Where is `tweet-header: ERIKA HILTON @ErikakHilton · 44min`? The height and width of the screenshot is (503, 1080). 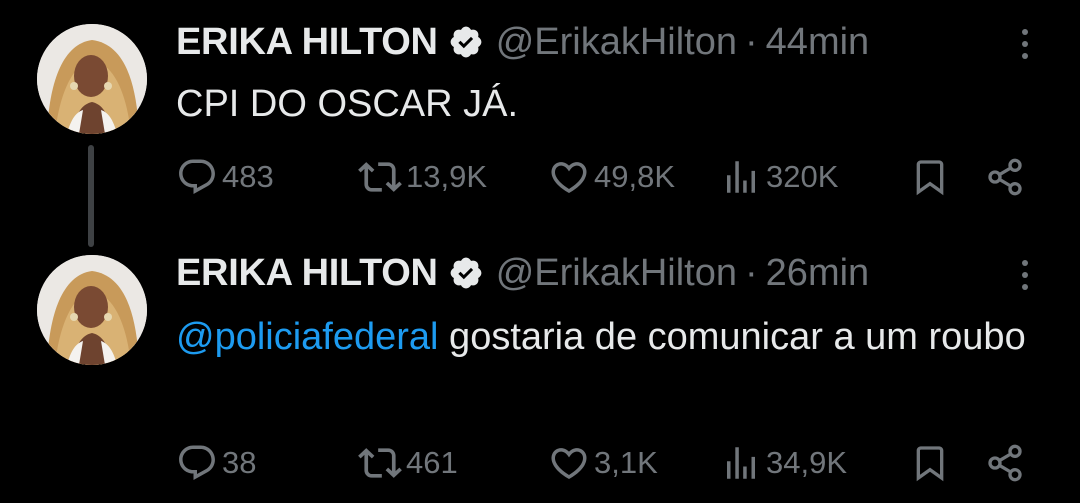 tweet-header: ERIKA HILTON @ErikakHilton · 44min is located at coordinates (522, 42).